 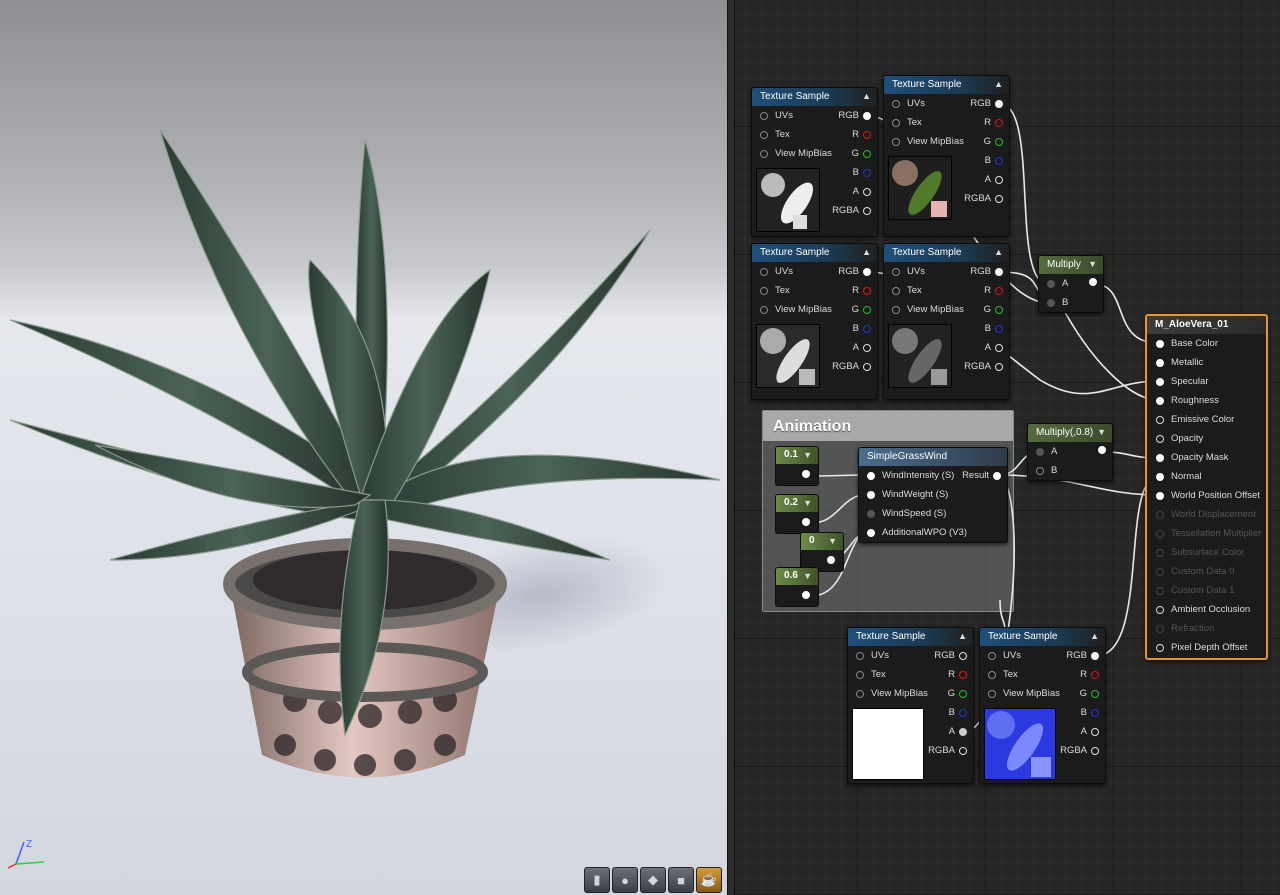 What do you see at coordinates (1071, 265) in the screenshot?
I see `node-title: Multiply ▼` at bounding box center [1071, 265].